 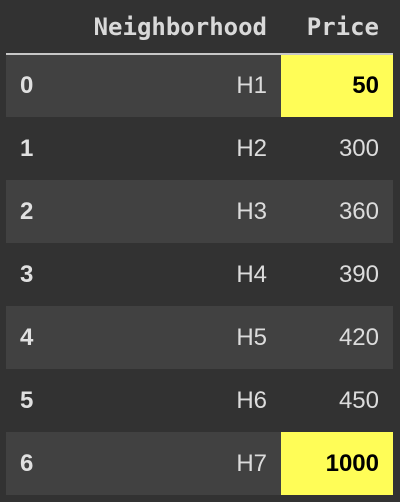 I want to click on price-cell: 420, so click(x=358, y=337).